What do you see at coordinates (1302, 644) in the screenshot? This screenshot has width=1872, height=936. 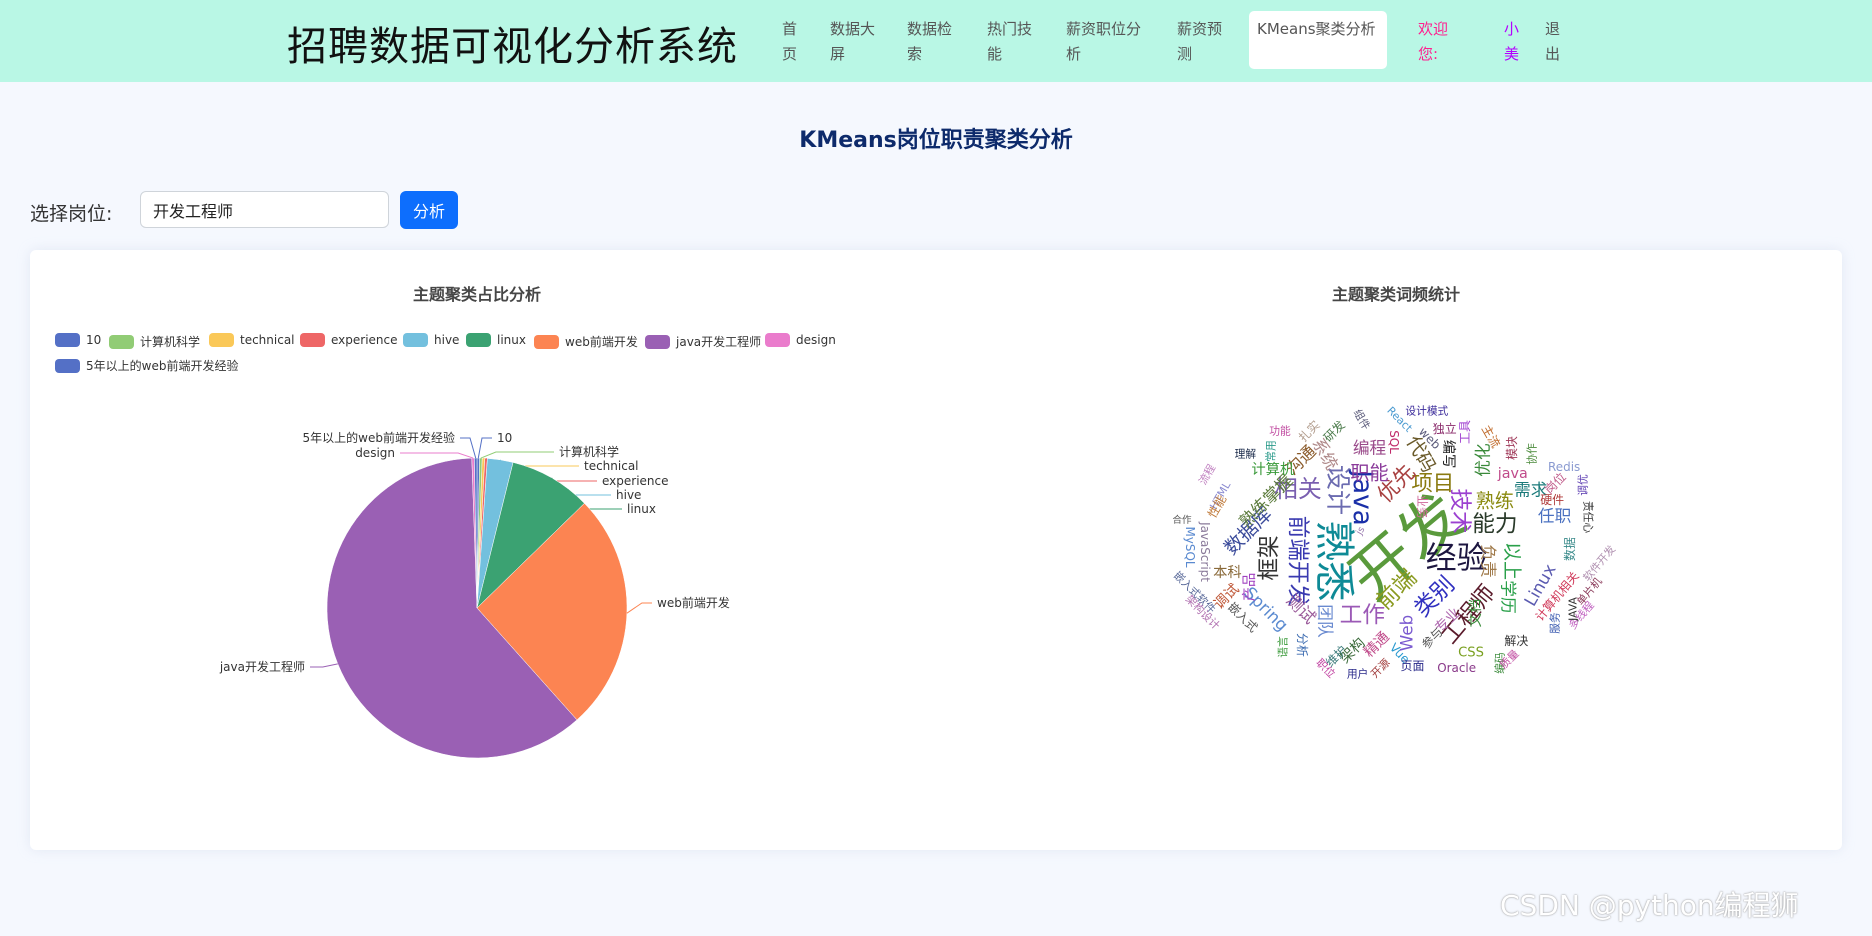 I see `wordcloud-word: 分析` at bounding box center [1302, 644].